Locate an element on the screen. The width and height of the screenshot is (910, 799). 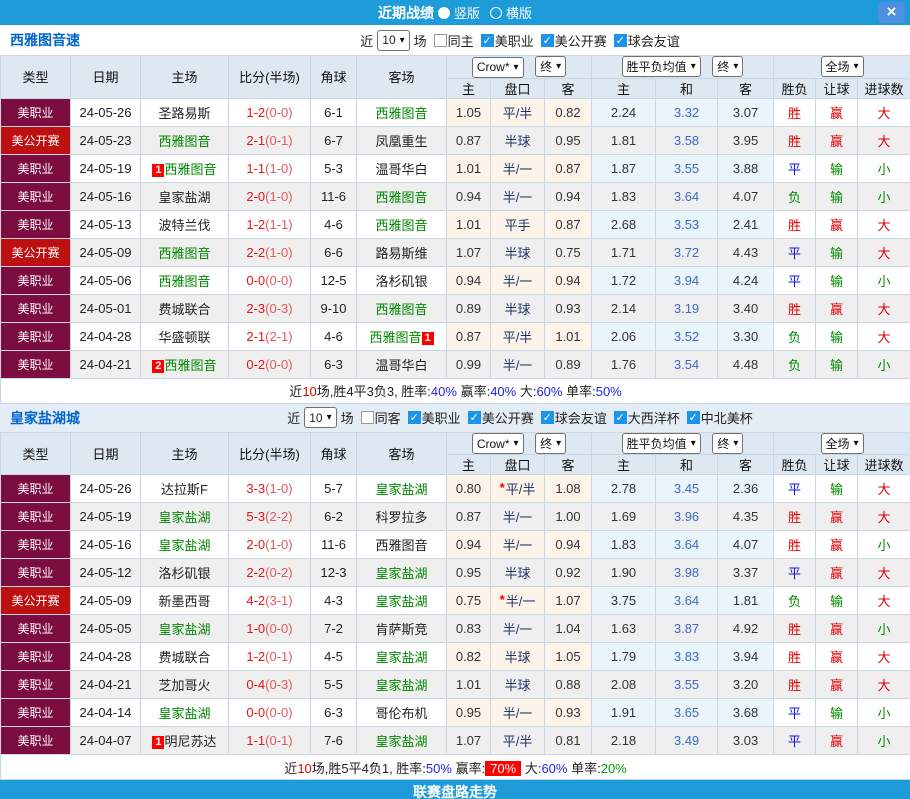
away-team-name: 洛杉矶银 is located at coordinates (401, 281).